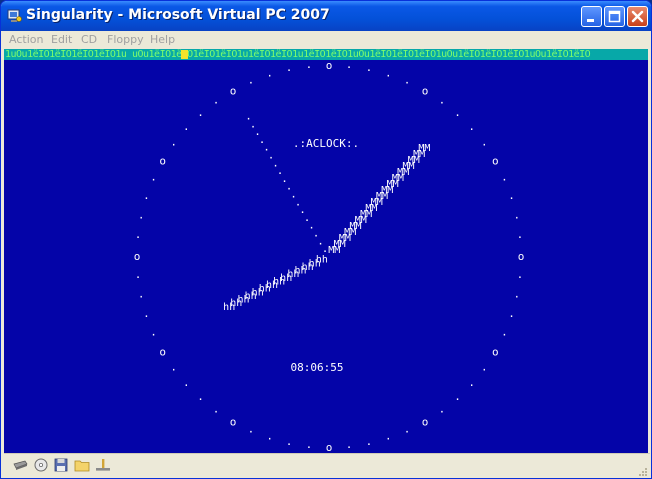 This screenshot has height=479, width=652. Describe the element at coordinates (89, 39) in the screenshot. I see `menu-cd: CD` at that location.